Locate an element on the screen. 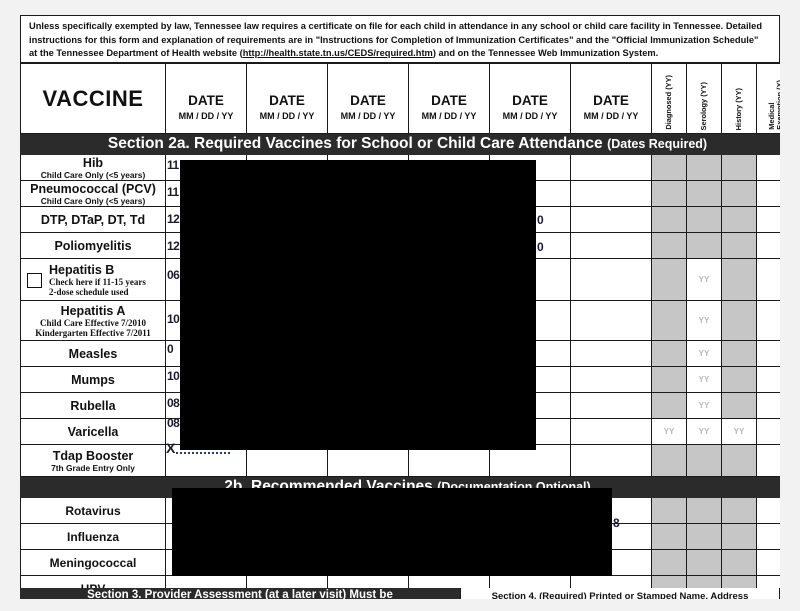 This screenshot has height=611, width=800. header-date-3-sub: MM / DD / YY is located at coordinates (368, 115).